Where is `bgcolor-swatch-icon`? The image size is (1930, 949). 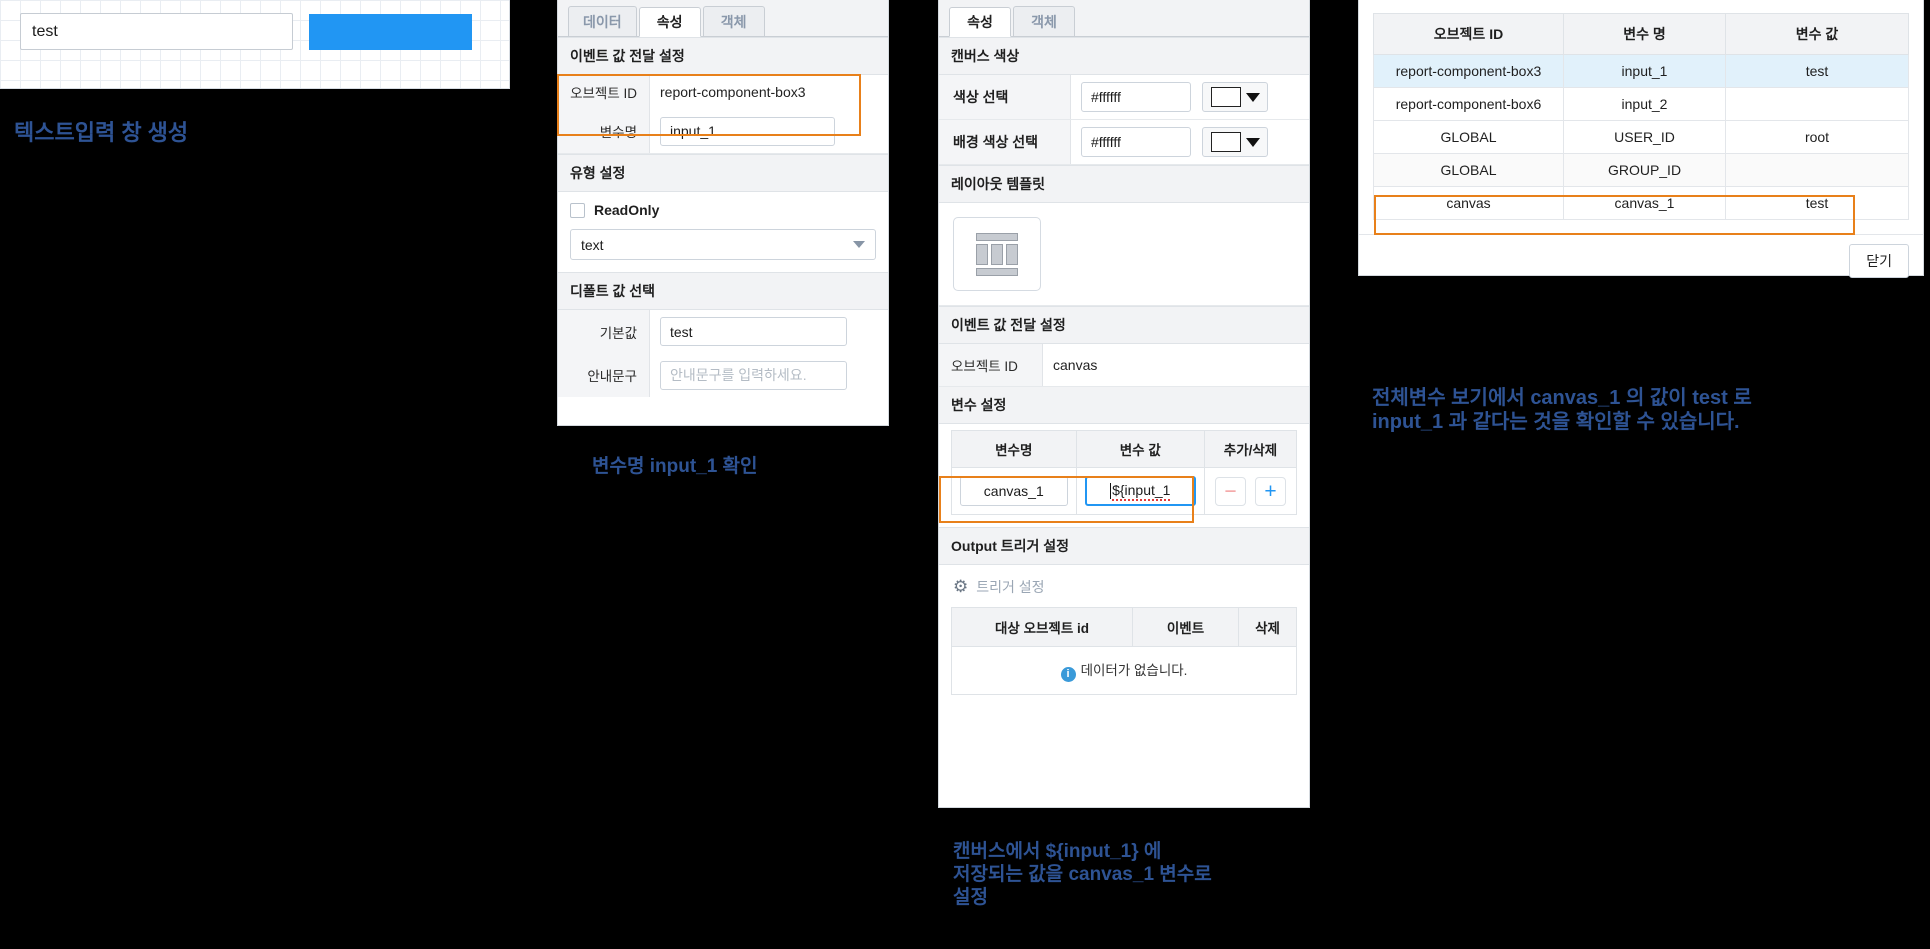 bgcolor-swatch-icon is located at coordinates (1225, 142).